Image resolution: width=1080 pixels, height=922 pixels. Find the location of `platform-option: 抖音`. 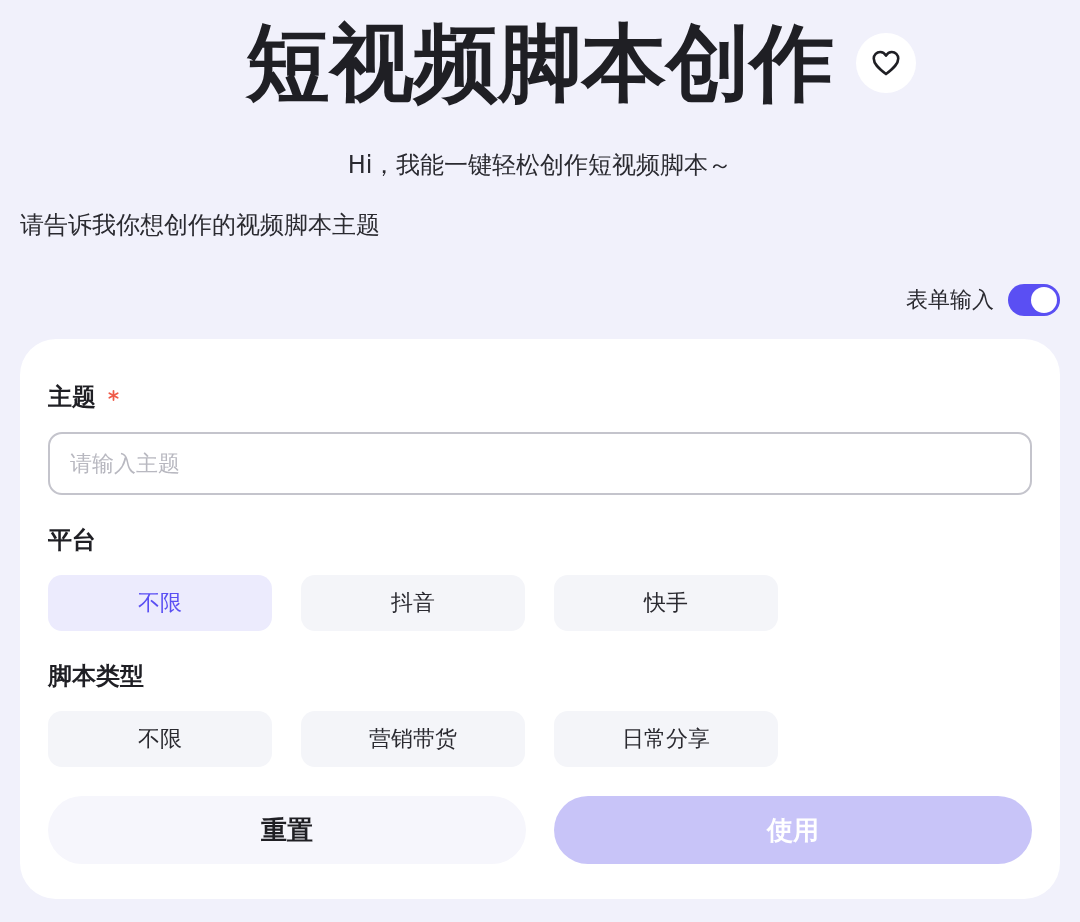

platform-option: 抖音 is located at coordinates (413, 603).